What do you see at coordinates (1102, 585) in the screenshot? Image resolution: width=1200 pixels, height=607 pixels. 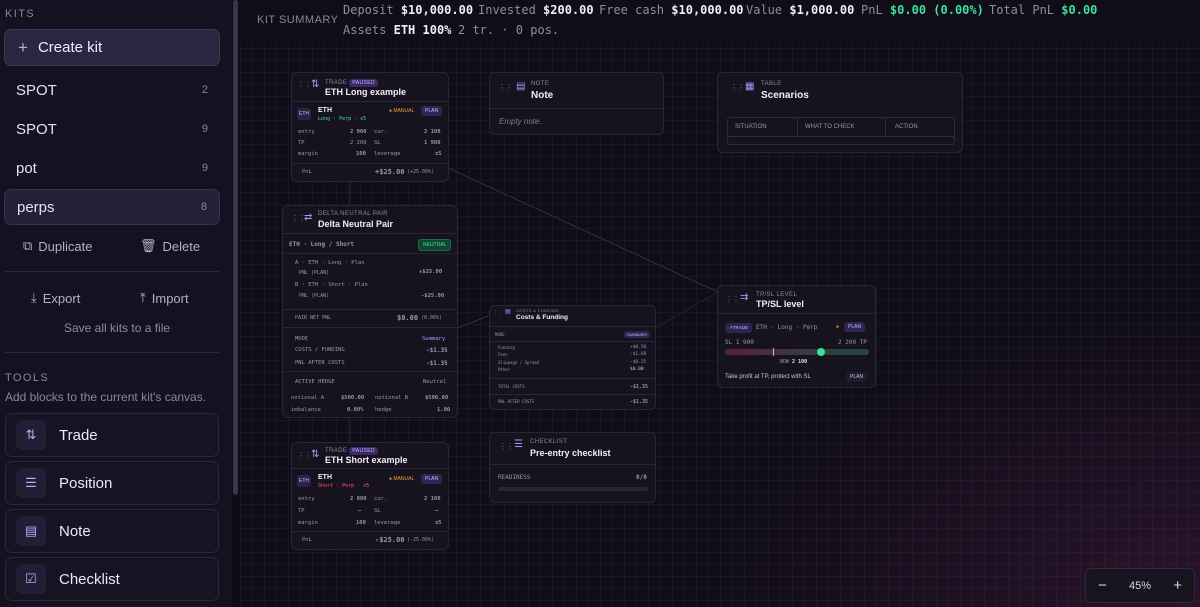 I see `zoom-out-button: −` at bounding box center [1102, 585].